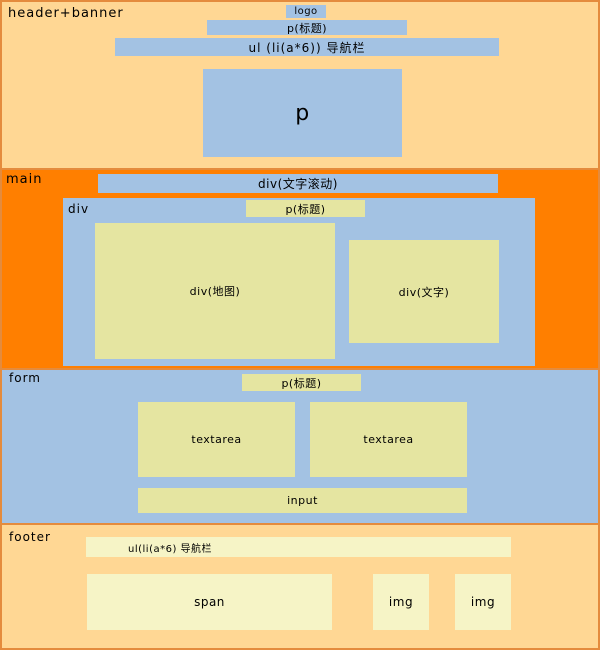 This screenshot has height=650, width=600. I want to click on input-box: input, so click(302, 500).